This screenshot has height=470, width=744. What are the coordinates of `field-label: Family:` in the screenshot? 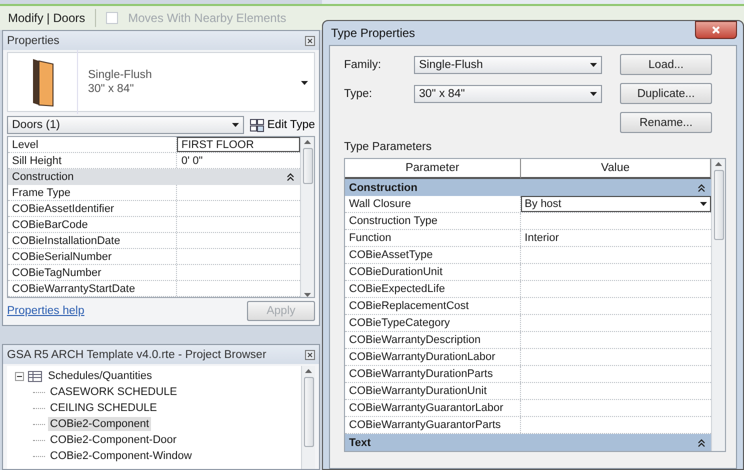 It's located at (363, 64).